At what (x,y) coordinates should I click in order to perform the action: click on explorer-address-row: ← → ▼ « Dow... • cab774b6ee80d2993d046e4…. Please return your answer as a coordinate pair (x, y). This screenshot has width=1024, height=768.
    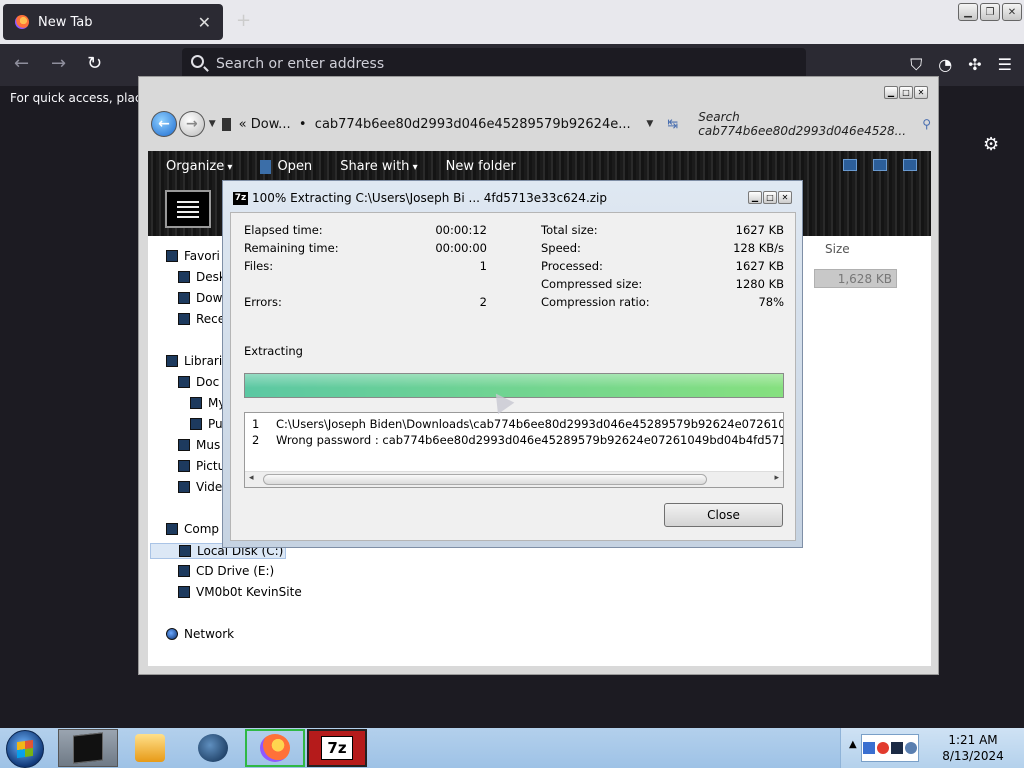
    Looking at the image, I should click on (541, 124).